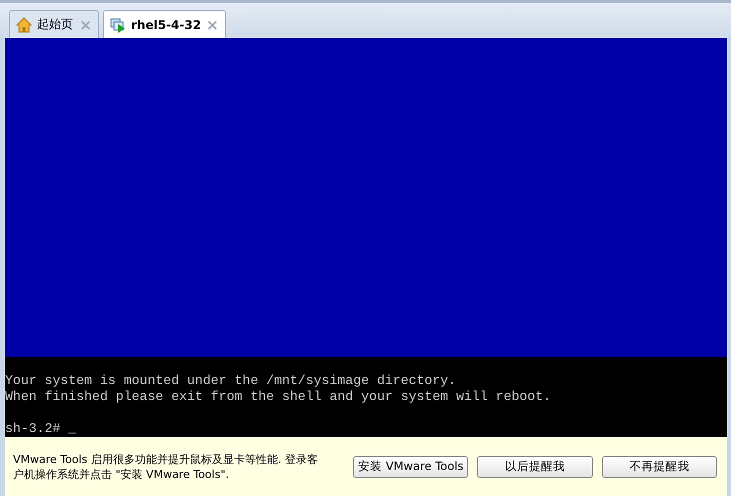 This screenshot has height=496, width=731. I want to click on vm-play-icon, so click(118, 24).